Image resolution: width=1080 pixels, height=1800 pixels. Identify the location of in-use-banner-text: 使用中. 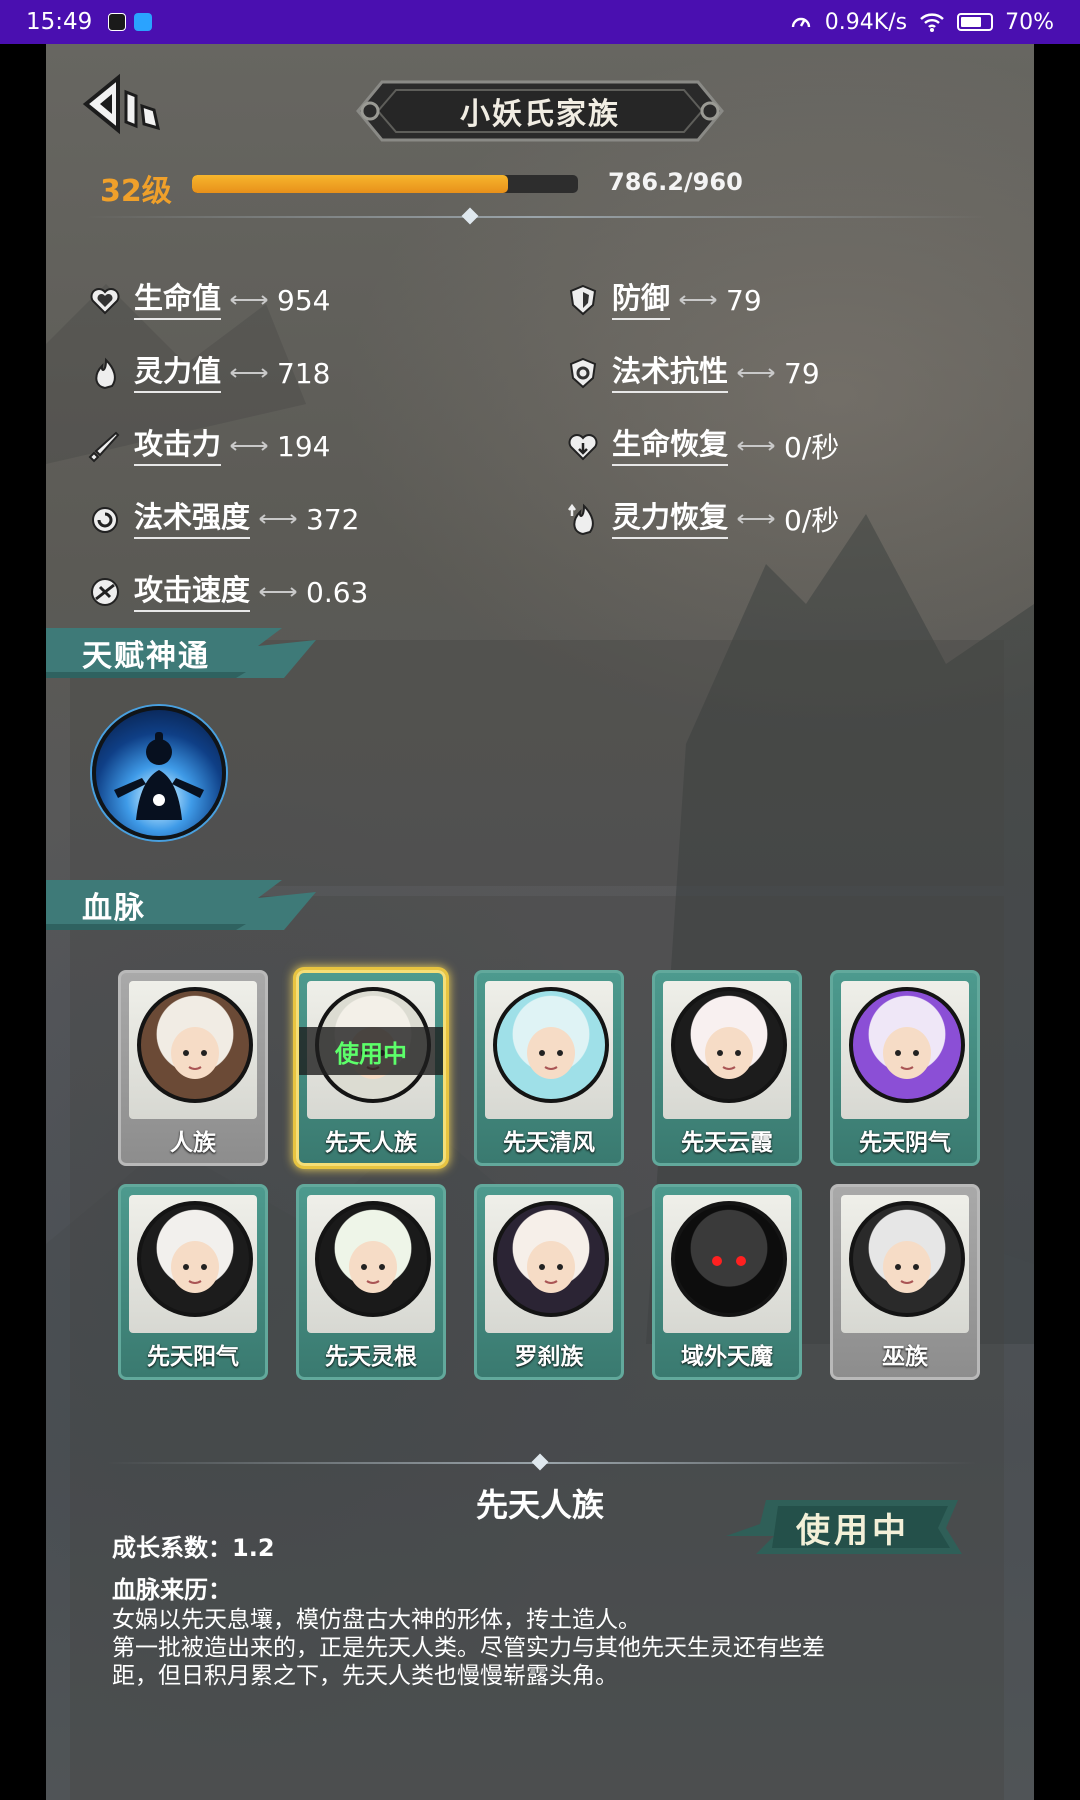
(853, 1530).